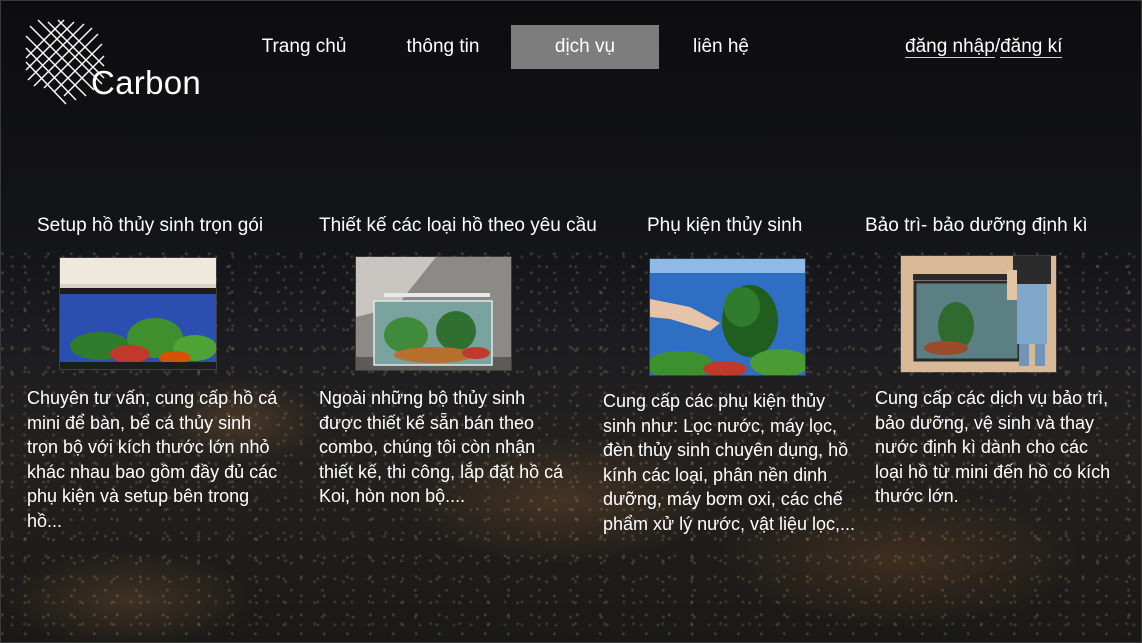 The height and width of the screenshot is (643, 1142). I want to click on login-link: đăng nhập, so click(950, 47).